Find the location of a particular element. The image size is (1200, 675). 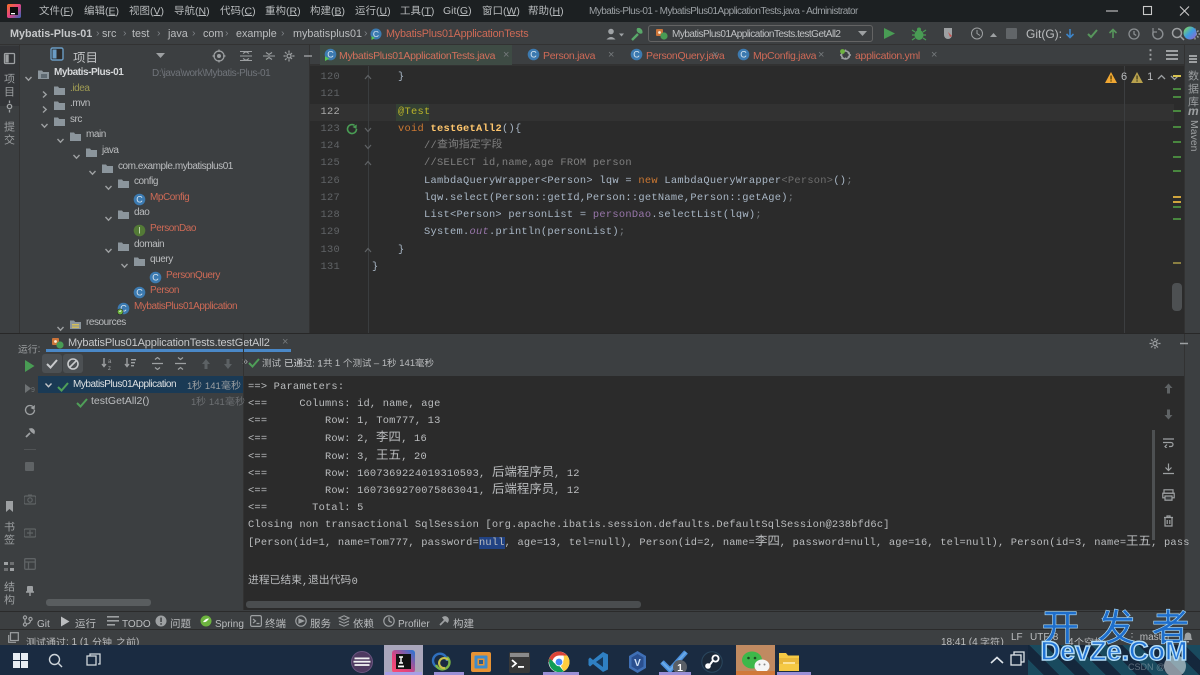

svg-text: z is located at coordinates (109, 368).